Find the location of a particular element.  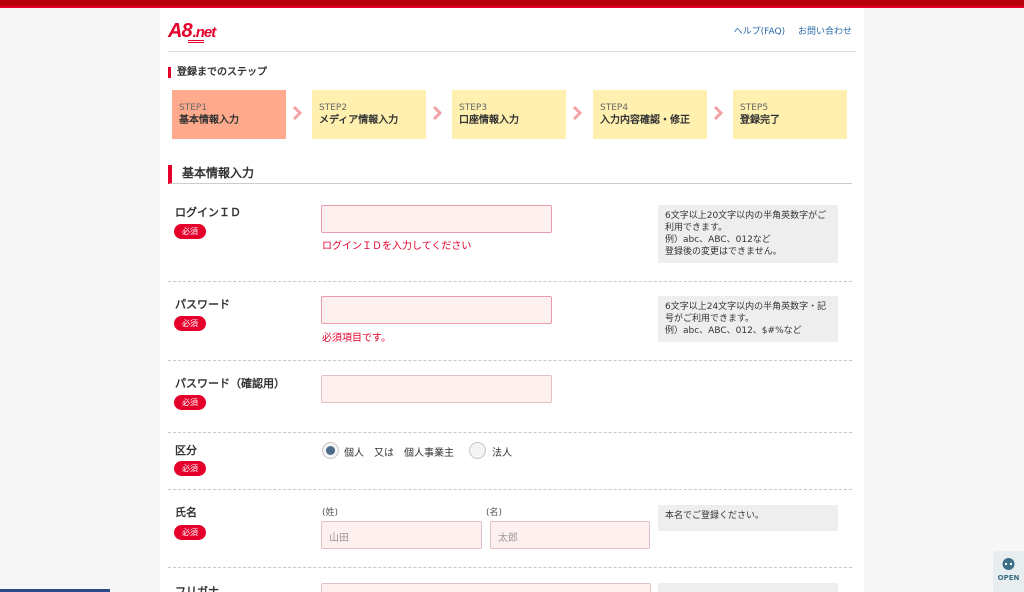

header-links: ヘルプ(FAQ) お問い合わせ is located at coordinates (788, 30).